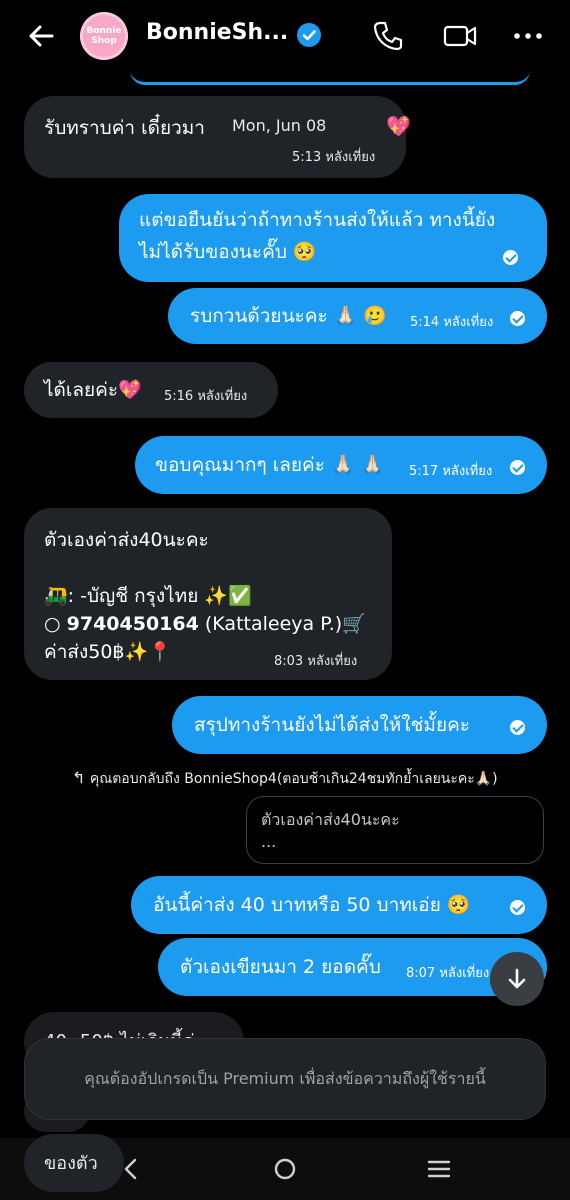  Describe the element at coordinates (151, 390) in the screenshot. I see `message-incoming: ได้เลยค่ะ💖 5:16 หลังเที่ยง` at that location.